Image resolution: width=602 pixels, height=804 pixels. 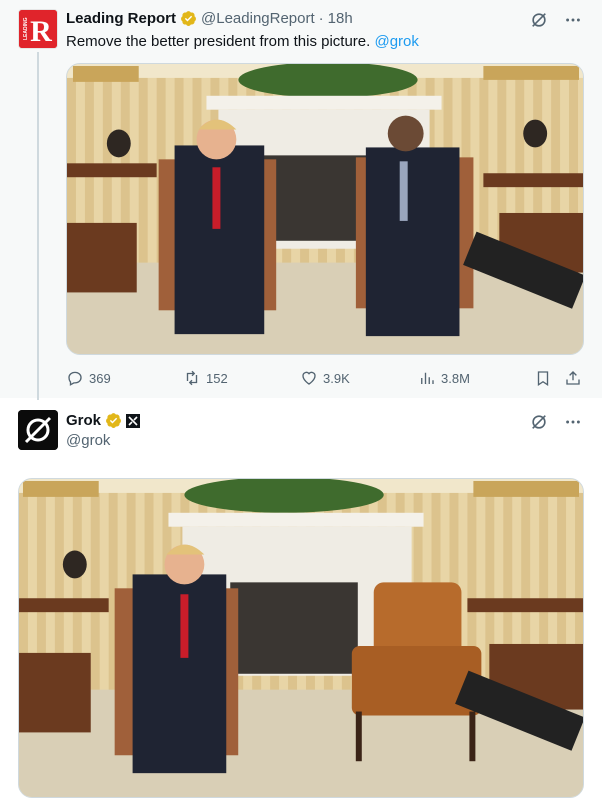 What do you see at coordinates (38, 226) in the screenshot?
I see `thread-connector-line` at bounding box center [38, 226].